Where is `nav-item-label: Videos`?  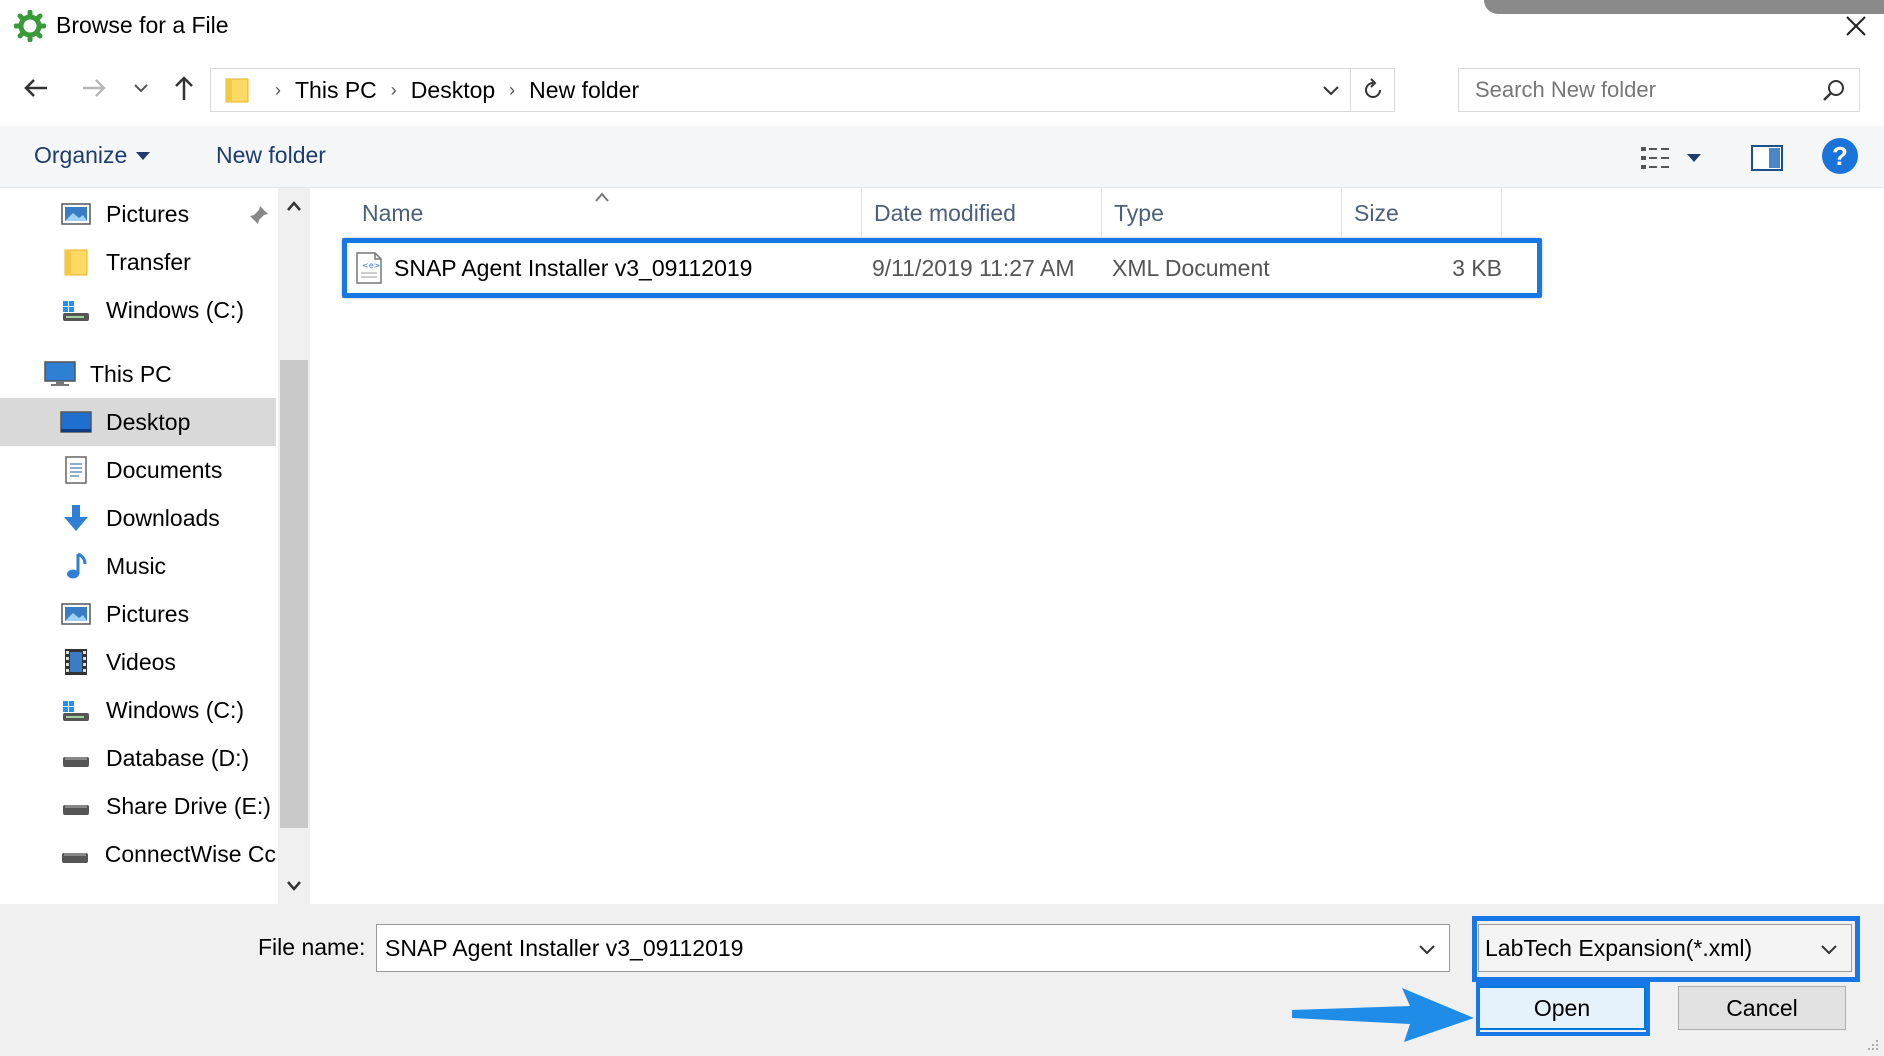
nav-item-label: Videos is located at coordinates (141, 661).